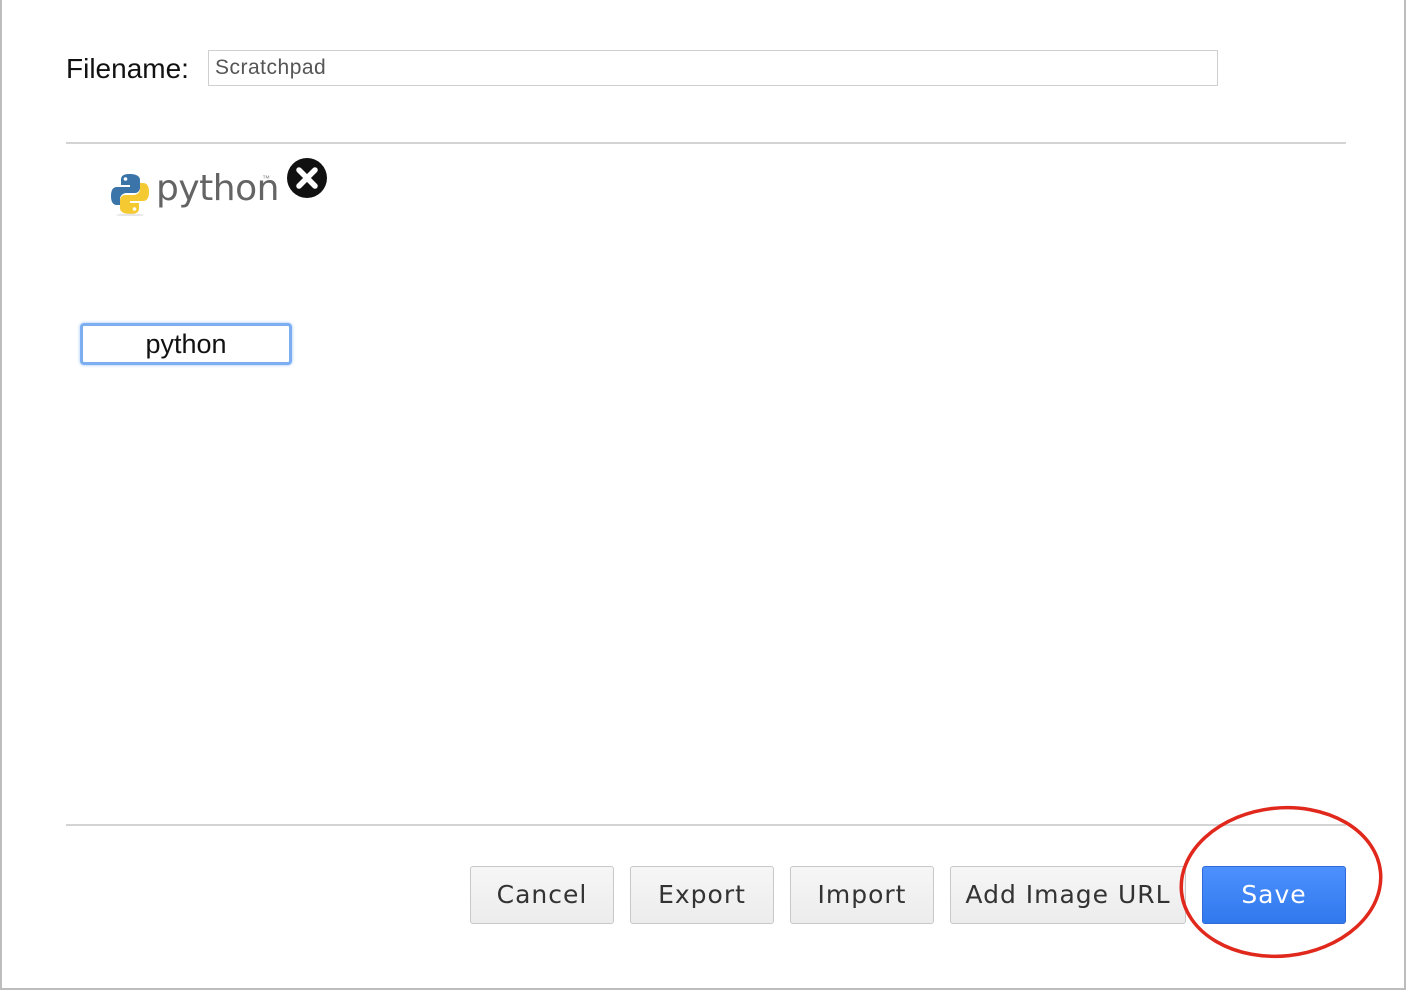 The width and height of the screenshot is (1406, 1002). Describe the element at coordinates (1274, 895) in the screenshot. I see `save-button: Save` at that location.